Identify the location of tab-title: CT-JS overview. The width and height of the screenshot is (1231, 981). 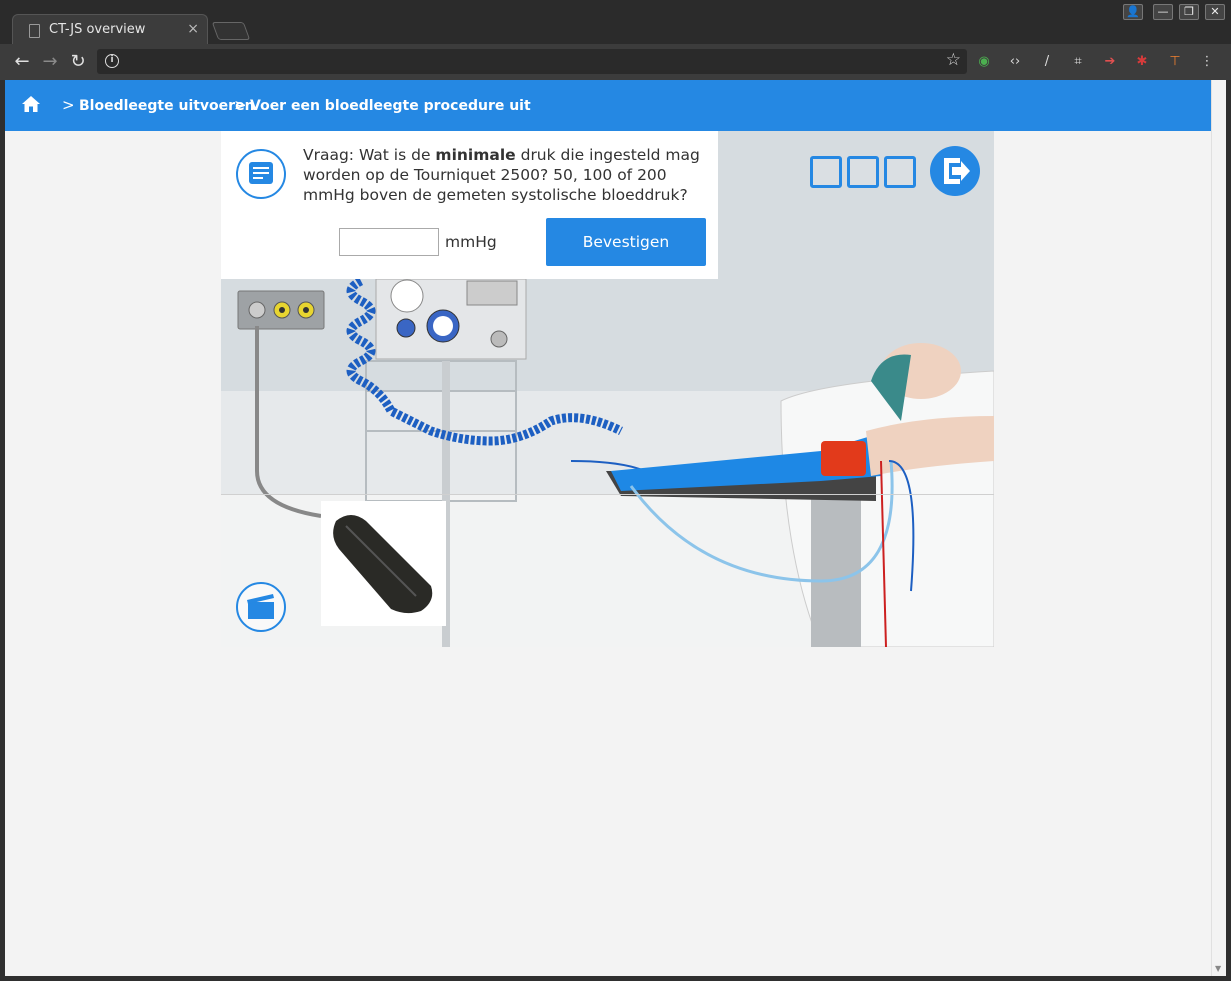
(97, 29).